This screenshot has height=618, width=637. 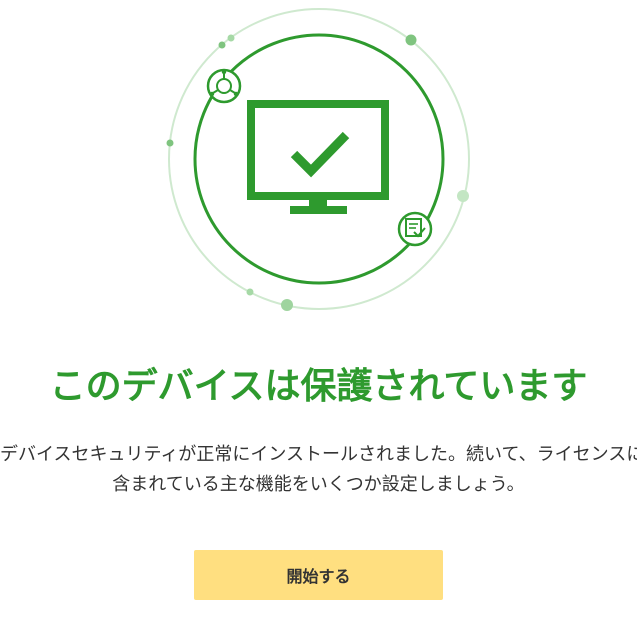 What do you see at coordinates (318, 454) in the screenshot?
I see `description-line-1: デバイスセキュリティが正常にインストールされました。続いて、ライセンスに` at bounding box center [318, 454].